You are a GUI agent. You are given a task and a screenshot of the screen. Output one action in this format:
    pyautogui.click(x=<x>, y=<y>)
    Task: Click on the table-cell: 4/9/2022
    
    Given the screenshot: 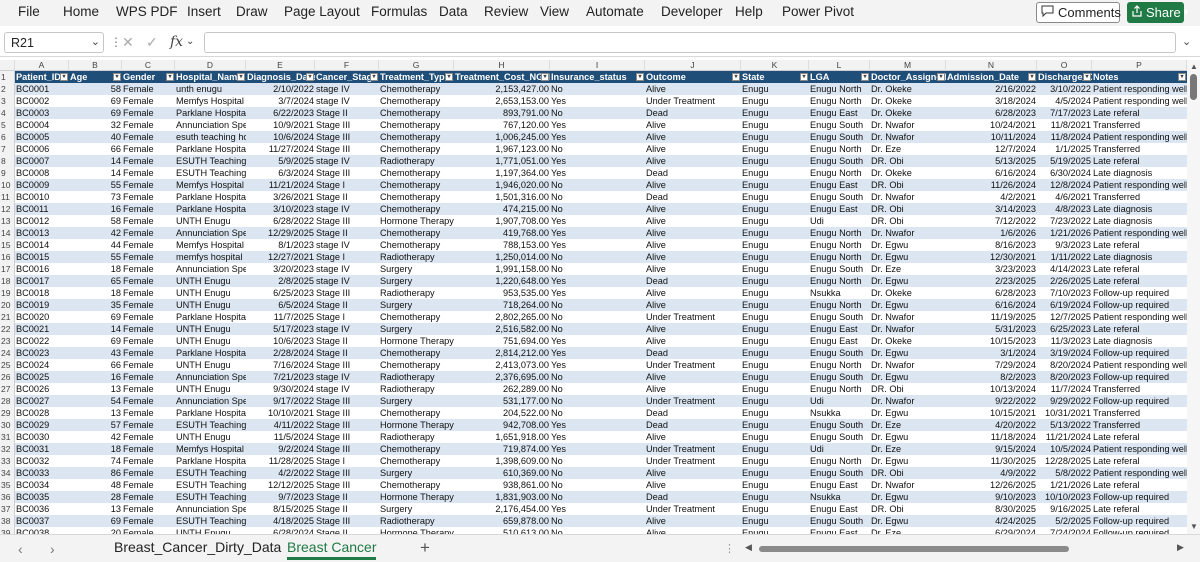 What is the action you would take?
    pyautogui.click(x=991, y=473)
    